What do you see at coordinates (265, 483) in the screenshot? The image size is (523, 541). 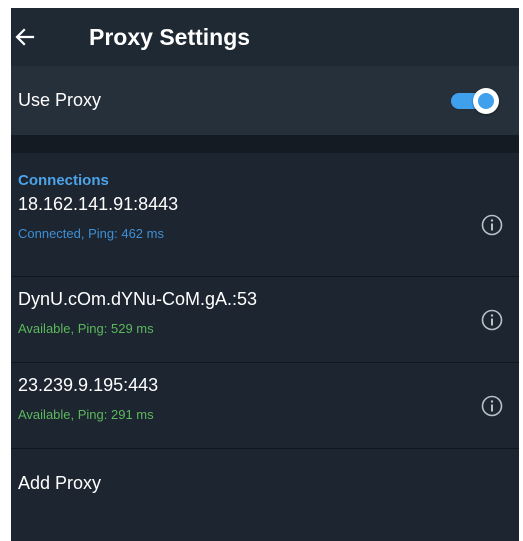 I see `add-proxy-button: Add Proxy` at bounding box center [265, 483].